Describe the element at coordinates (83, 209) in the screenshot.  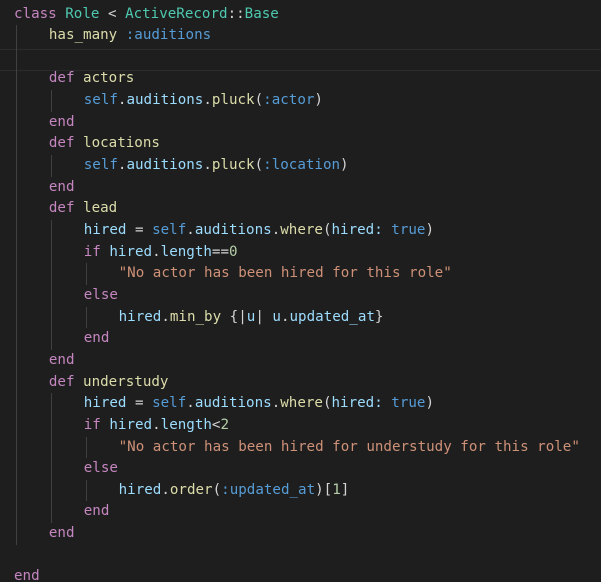
I see `code-line: def lead` at that location.